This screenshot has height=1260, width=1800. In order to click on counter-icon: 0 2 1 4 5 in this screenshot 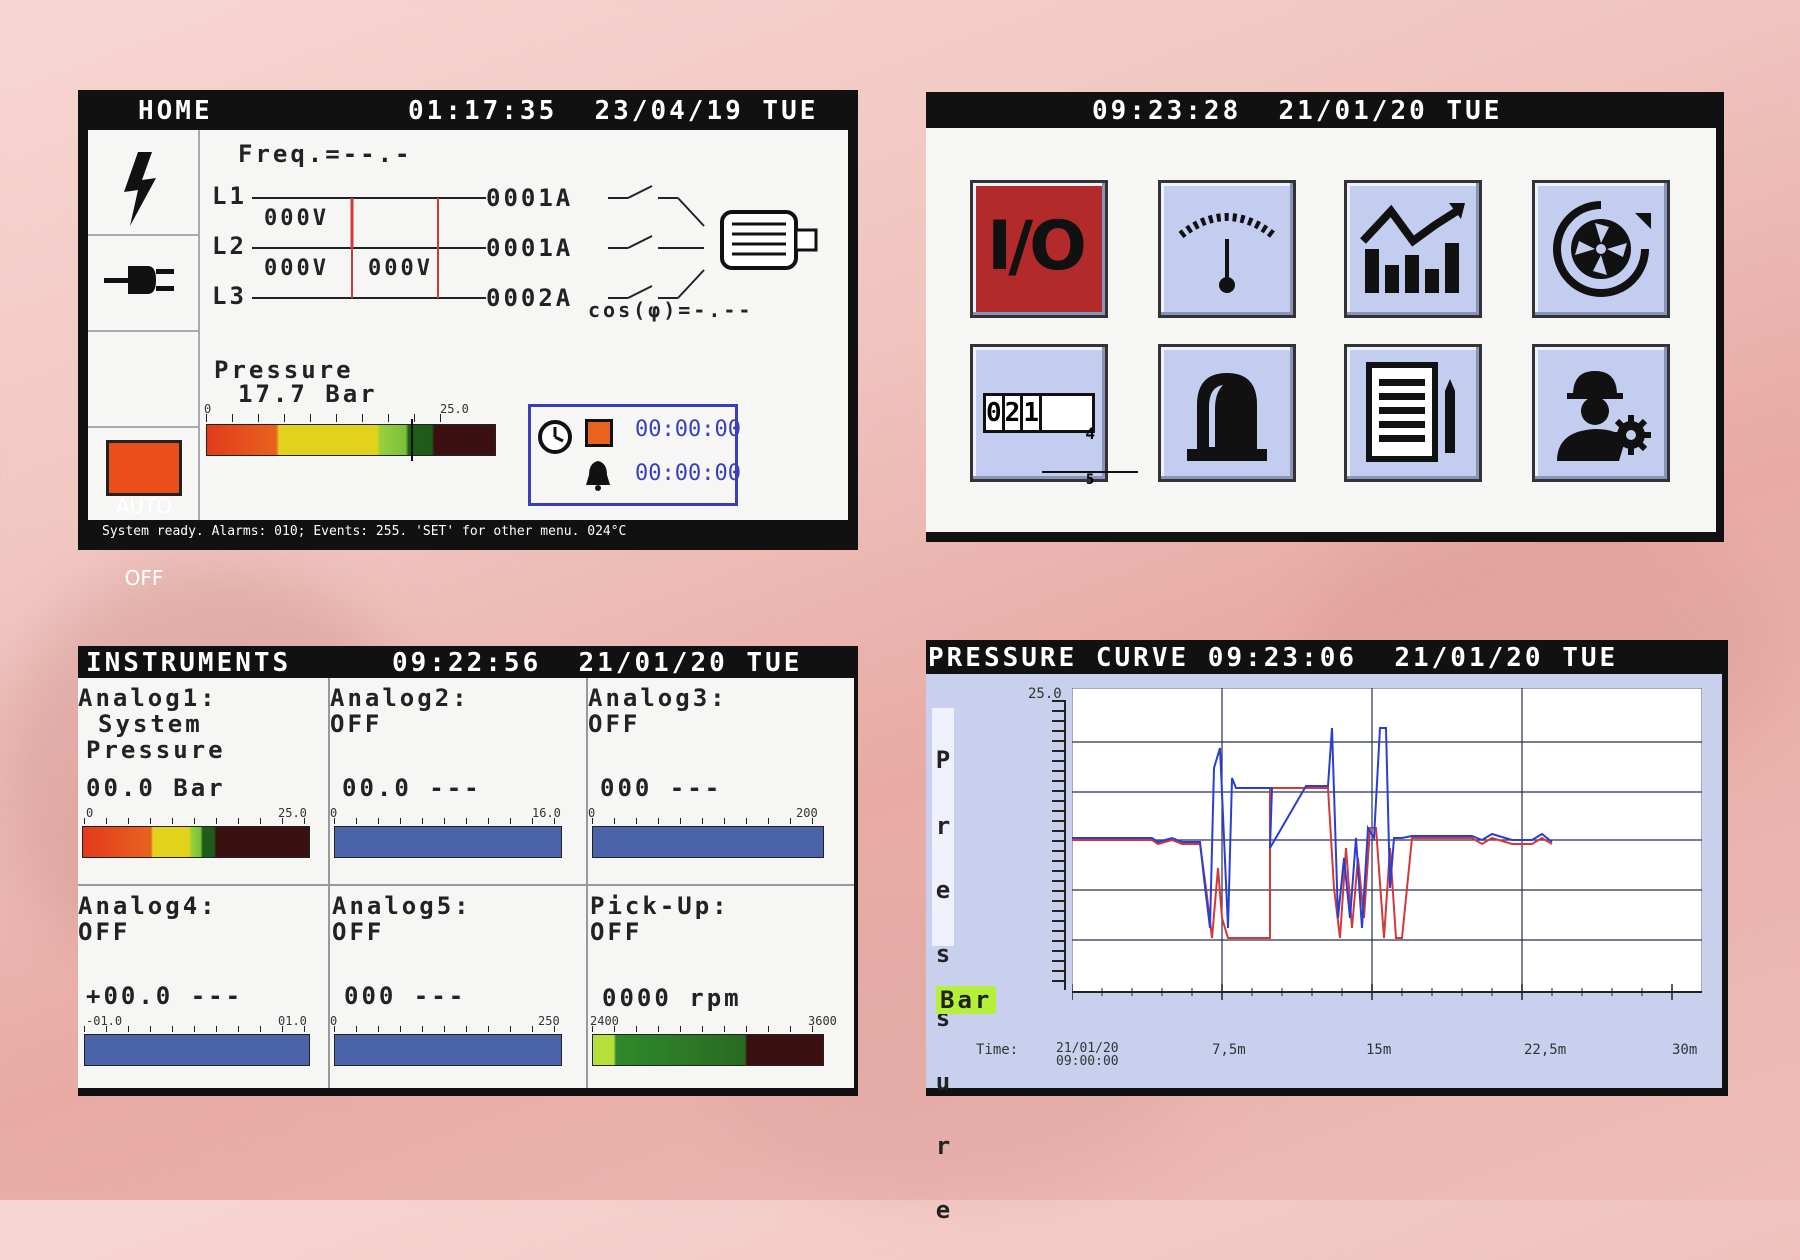, I will do `click(1061, 440)`.